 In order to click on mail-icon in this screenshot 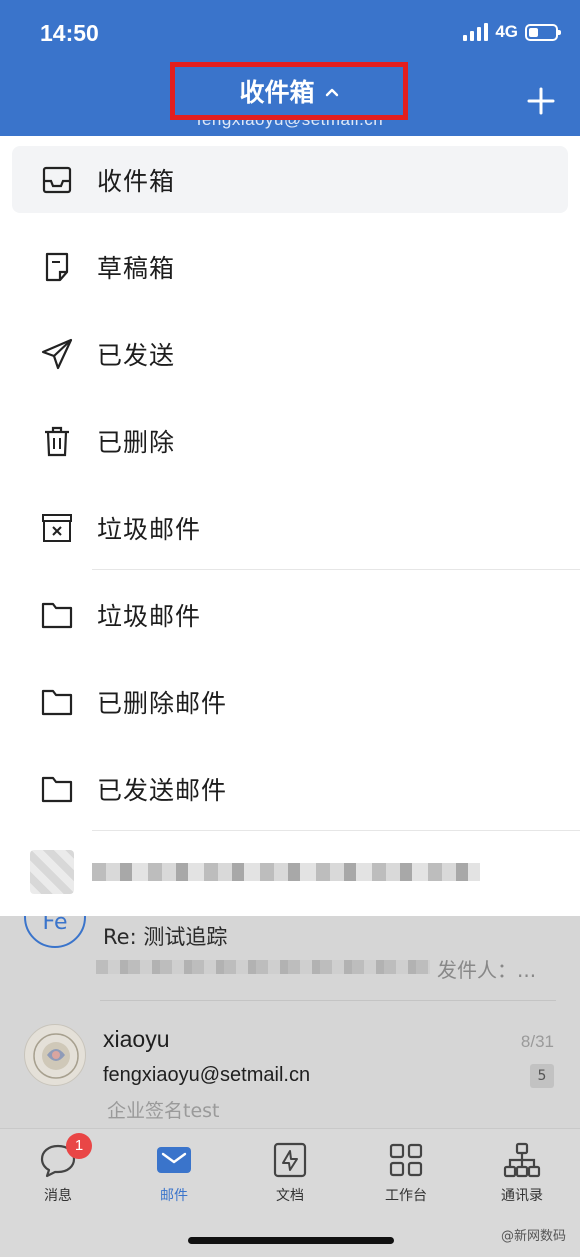, I will do `click(174, 1160)`.